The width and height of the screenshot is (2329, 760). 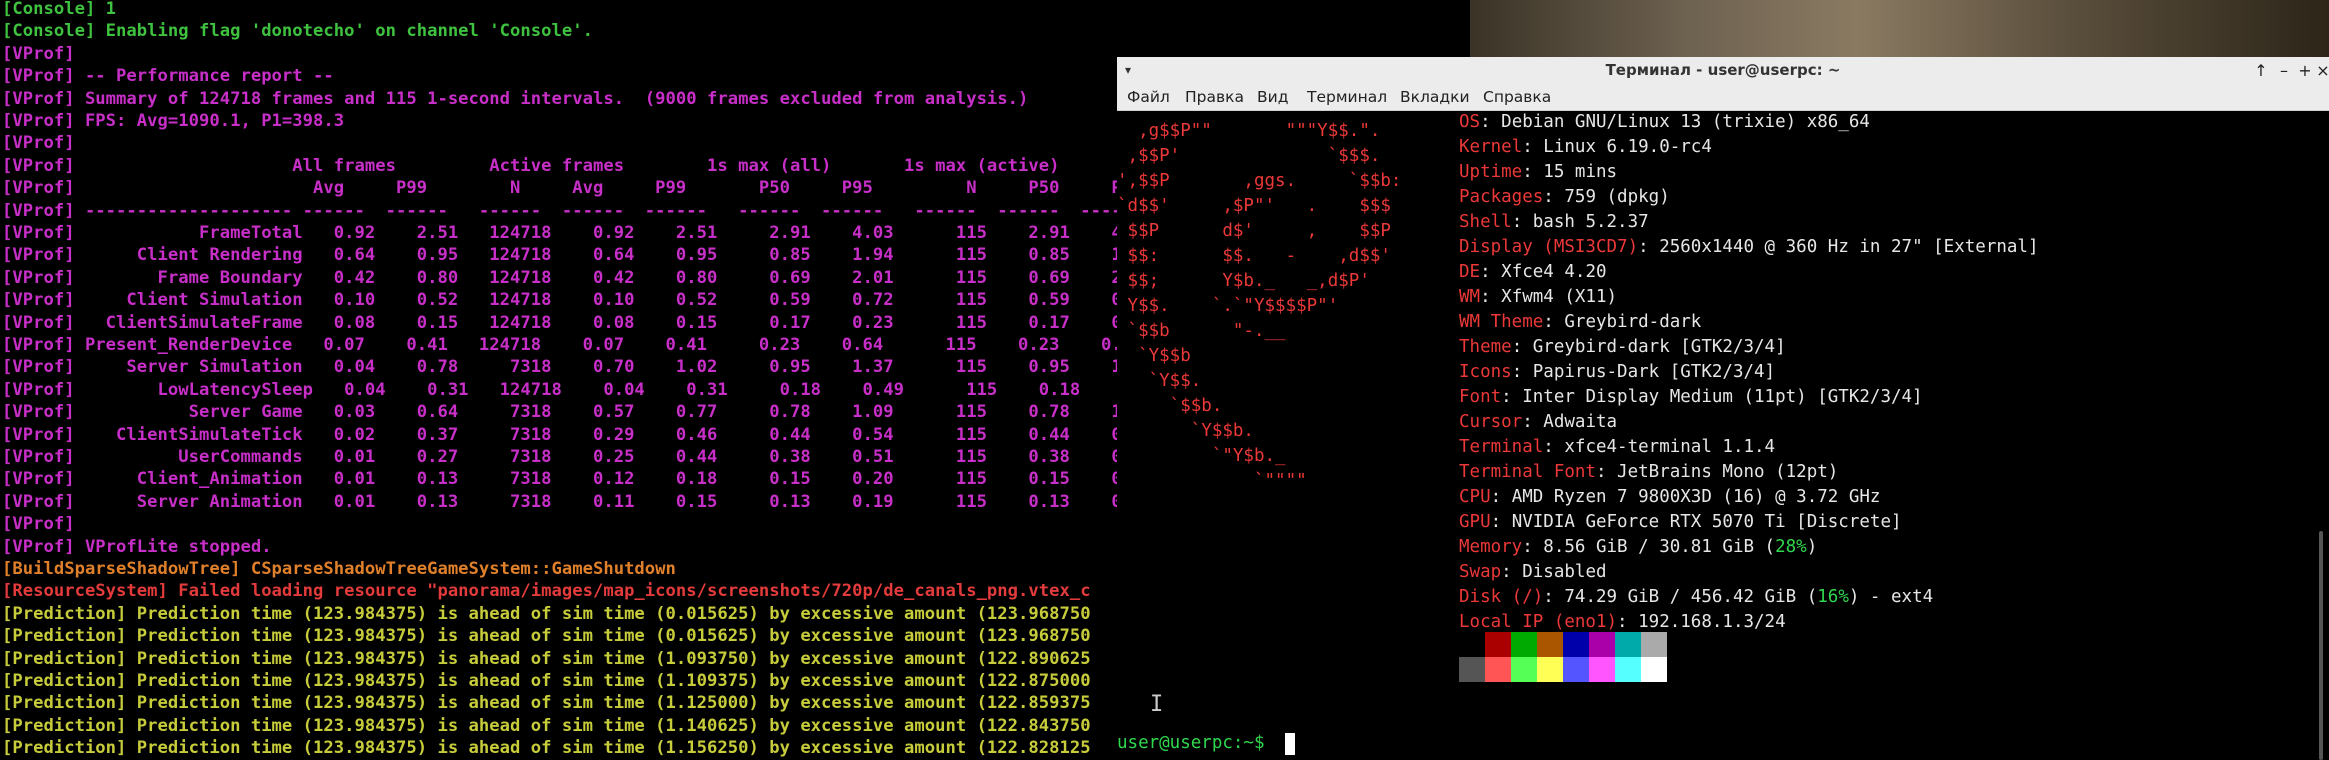 I want to click on logo-line: `$$b., so click(x=1170, y=406).